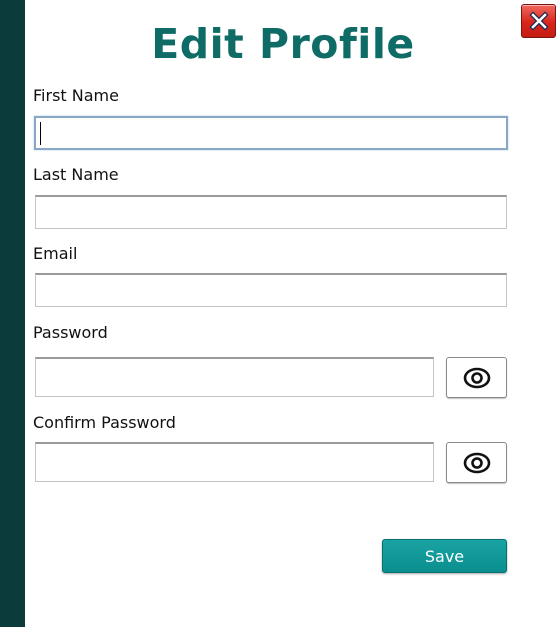 Image resolution: width=558 pixels, height=627 pixels. Describe the element at coordinates (444, 556) in the screenshot. I see `save-button: Save` at that location.